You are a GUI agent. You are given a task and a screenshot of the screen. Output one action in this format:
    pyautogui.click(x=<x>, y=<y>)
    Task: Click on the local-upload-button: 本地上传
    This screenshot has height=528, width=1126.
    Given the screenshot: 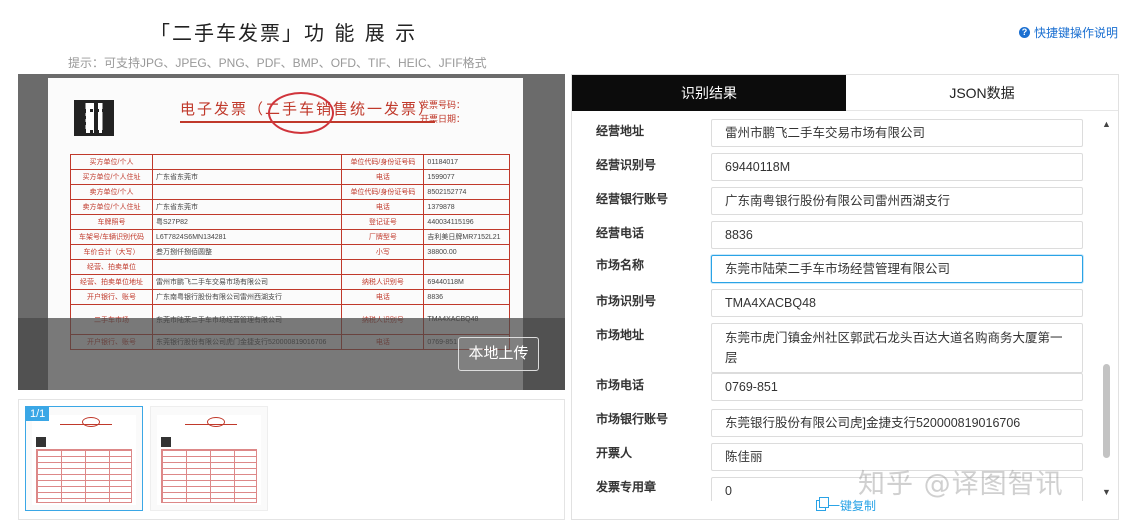 What is the action you would take?
    pyautogui.click(x=498, y=354)
    